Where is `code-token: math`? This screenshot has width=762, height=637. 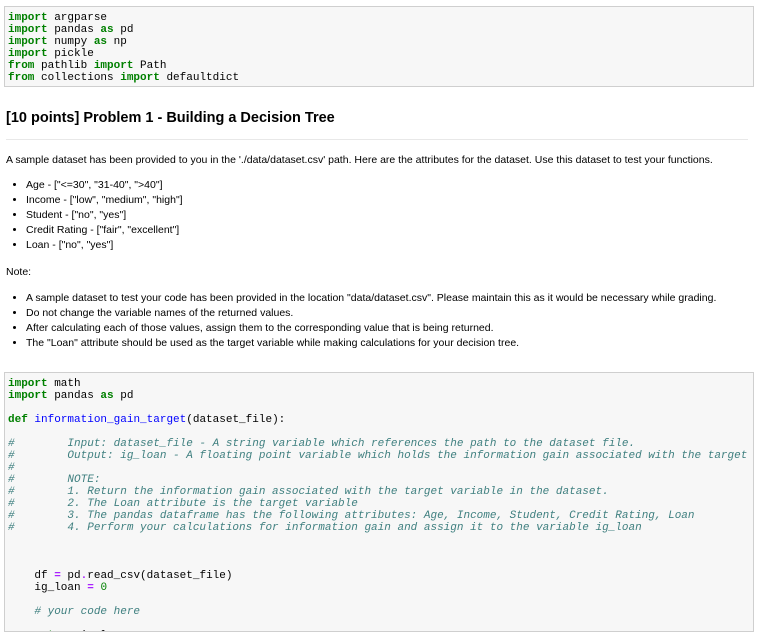 code-token: math is located at coordinates (64, 384).